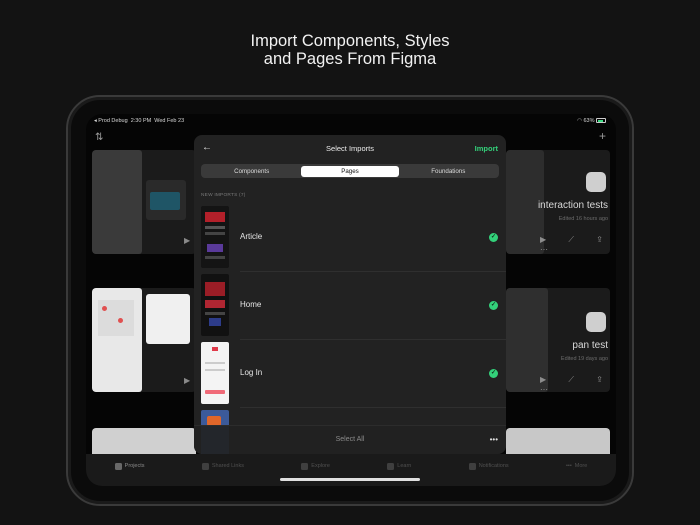  What do you see at coordinates (488, 466) in the screenshot?
I see `tab-notifications: Notifications` at bounding box center [488, 466].